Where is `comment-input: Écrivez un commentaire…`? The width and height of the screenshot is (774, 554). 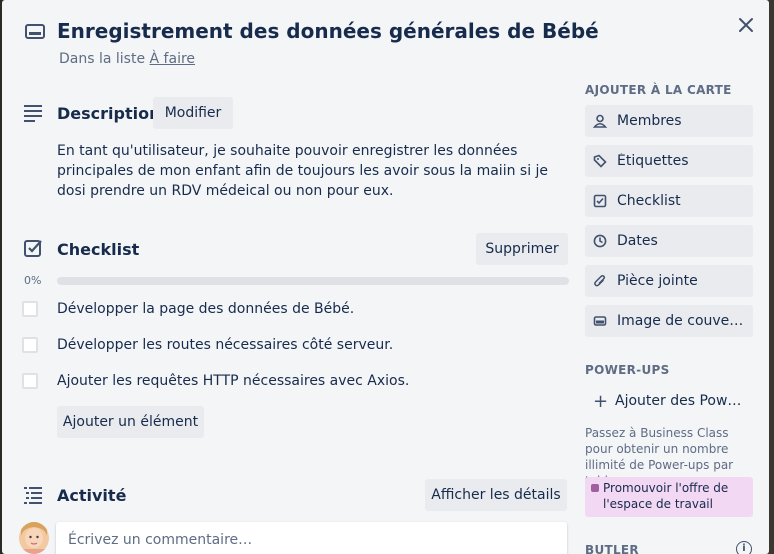 comment-input: Écrivez un commentaire… is located at coordinates (311, 538).